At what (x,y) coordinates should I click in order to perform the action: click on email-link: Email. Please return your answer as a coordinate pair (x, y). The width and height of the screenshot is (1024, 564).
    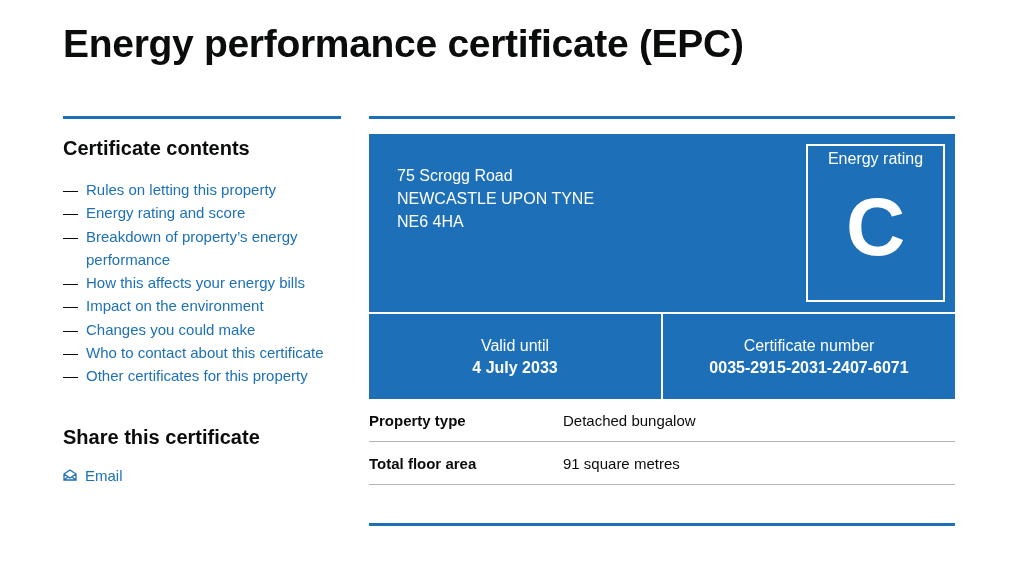
    Looking at the image, I should click on (93, 475).